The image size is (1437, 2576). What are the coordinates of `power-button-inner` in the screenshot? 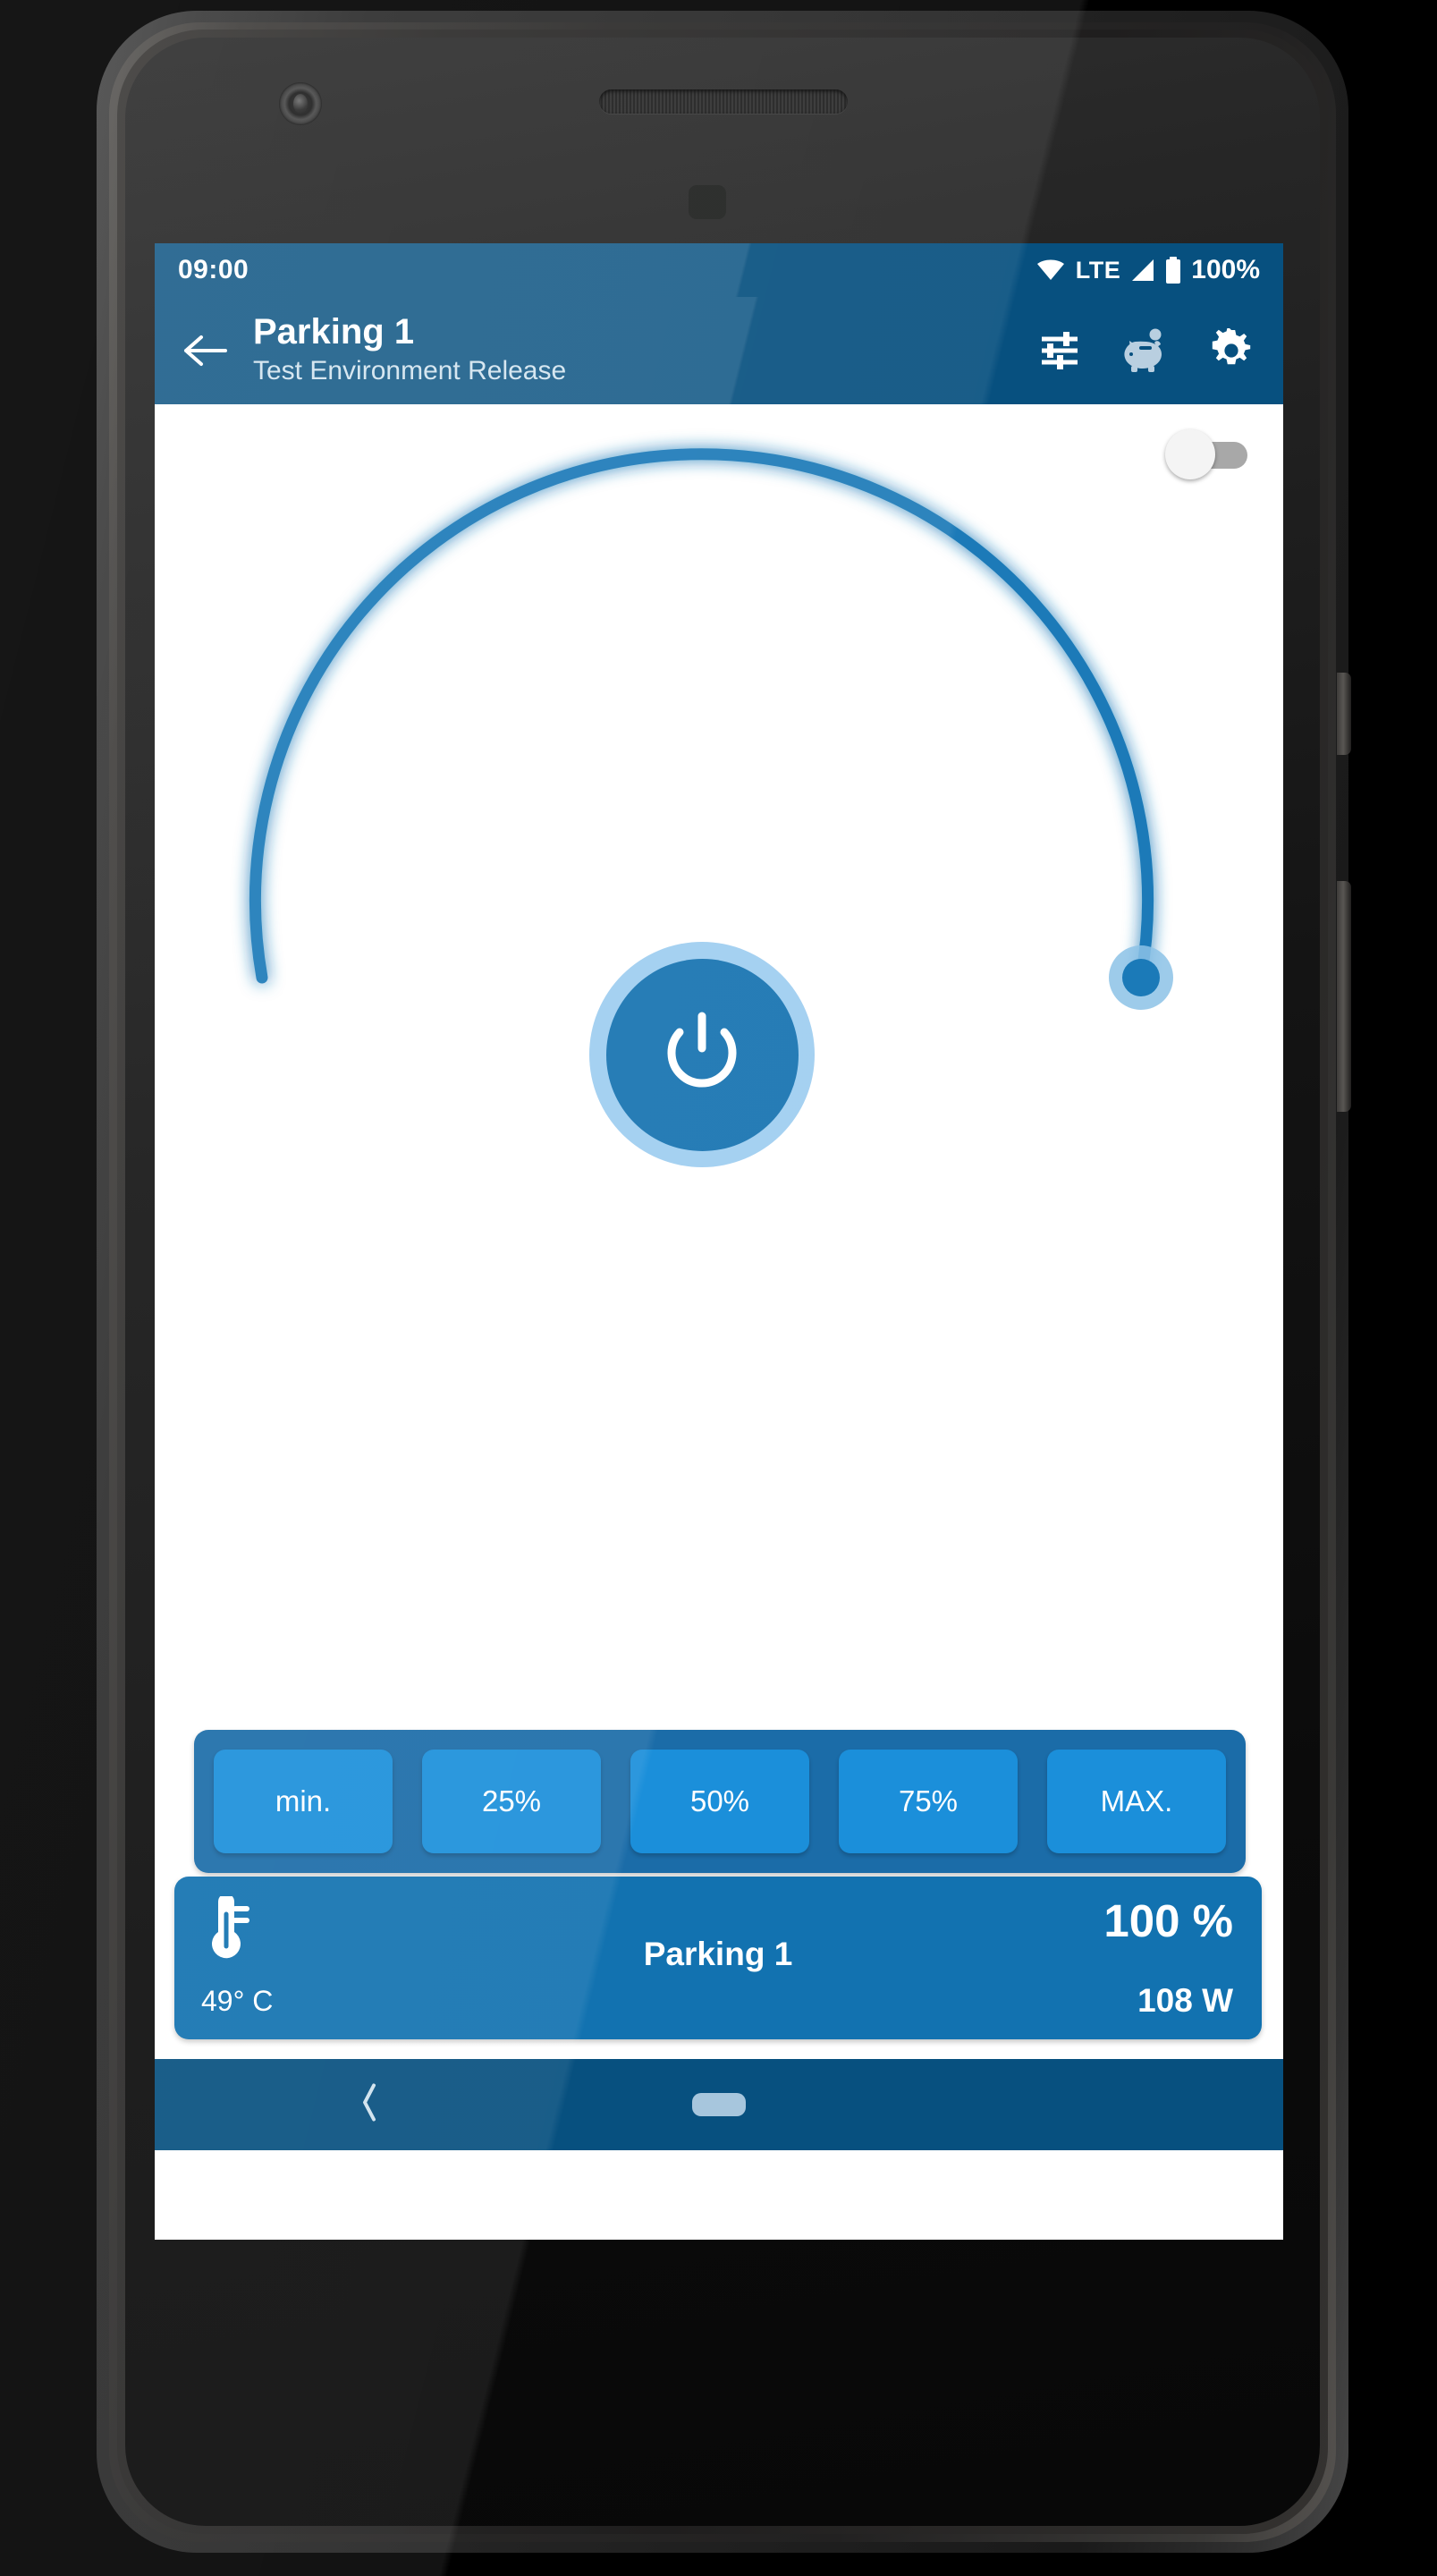 It's located at (702, 1054).